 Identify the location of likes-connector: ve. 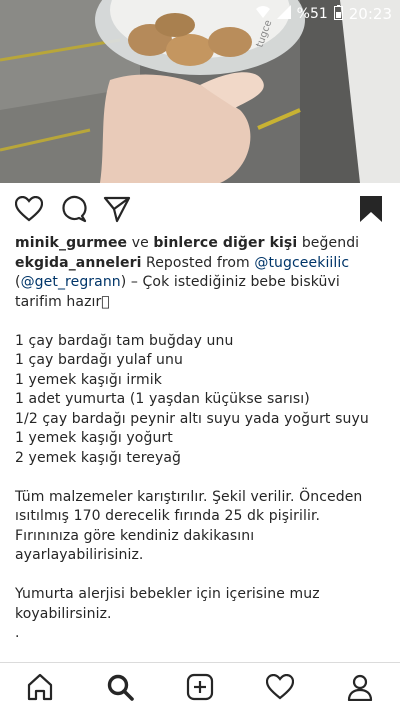
(140, 243).